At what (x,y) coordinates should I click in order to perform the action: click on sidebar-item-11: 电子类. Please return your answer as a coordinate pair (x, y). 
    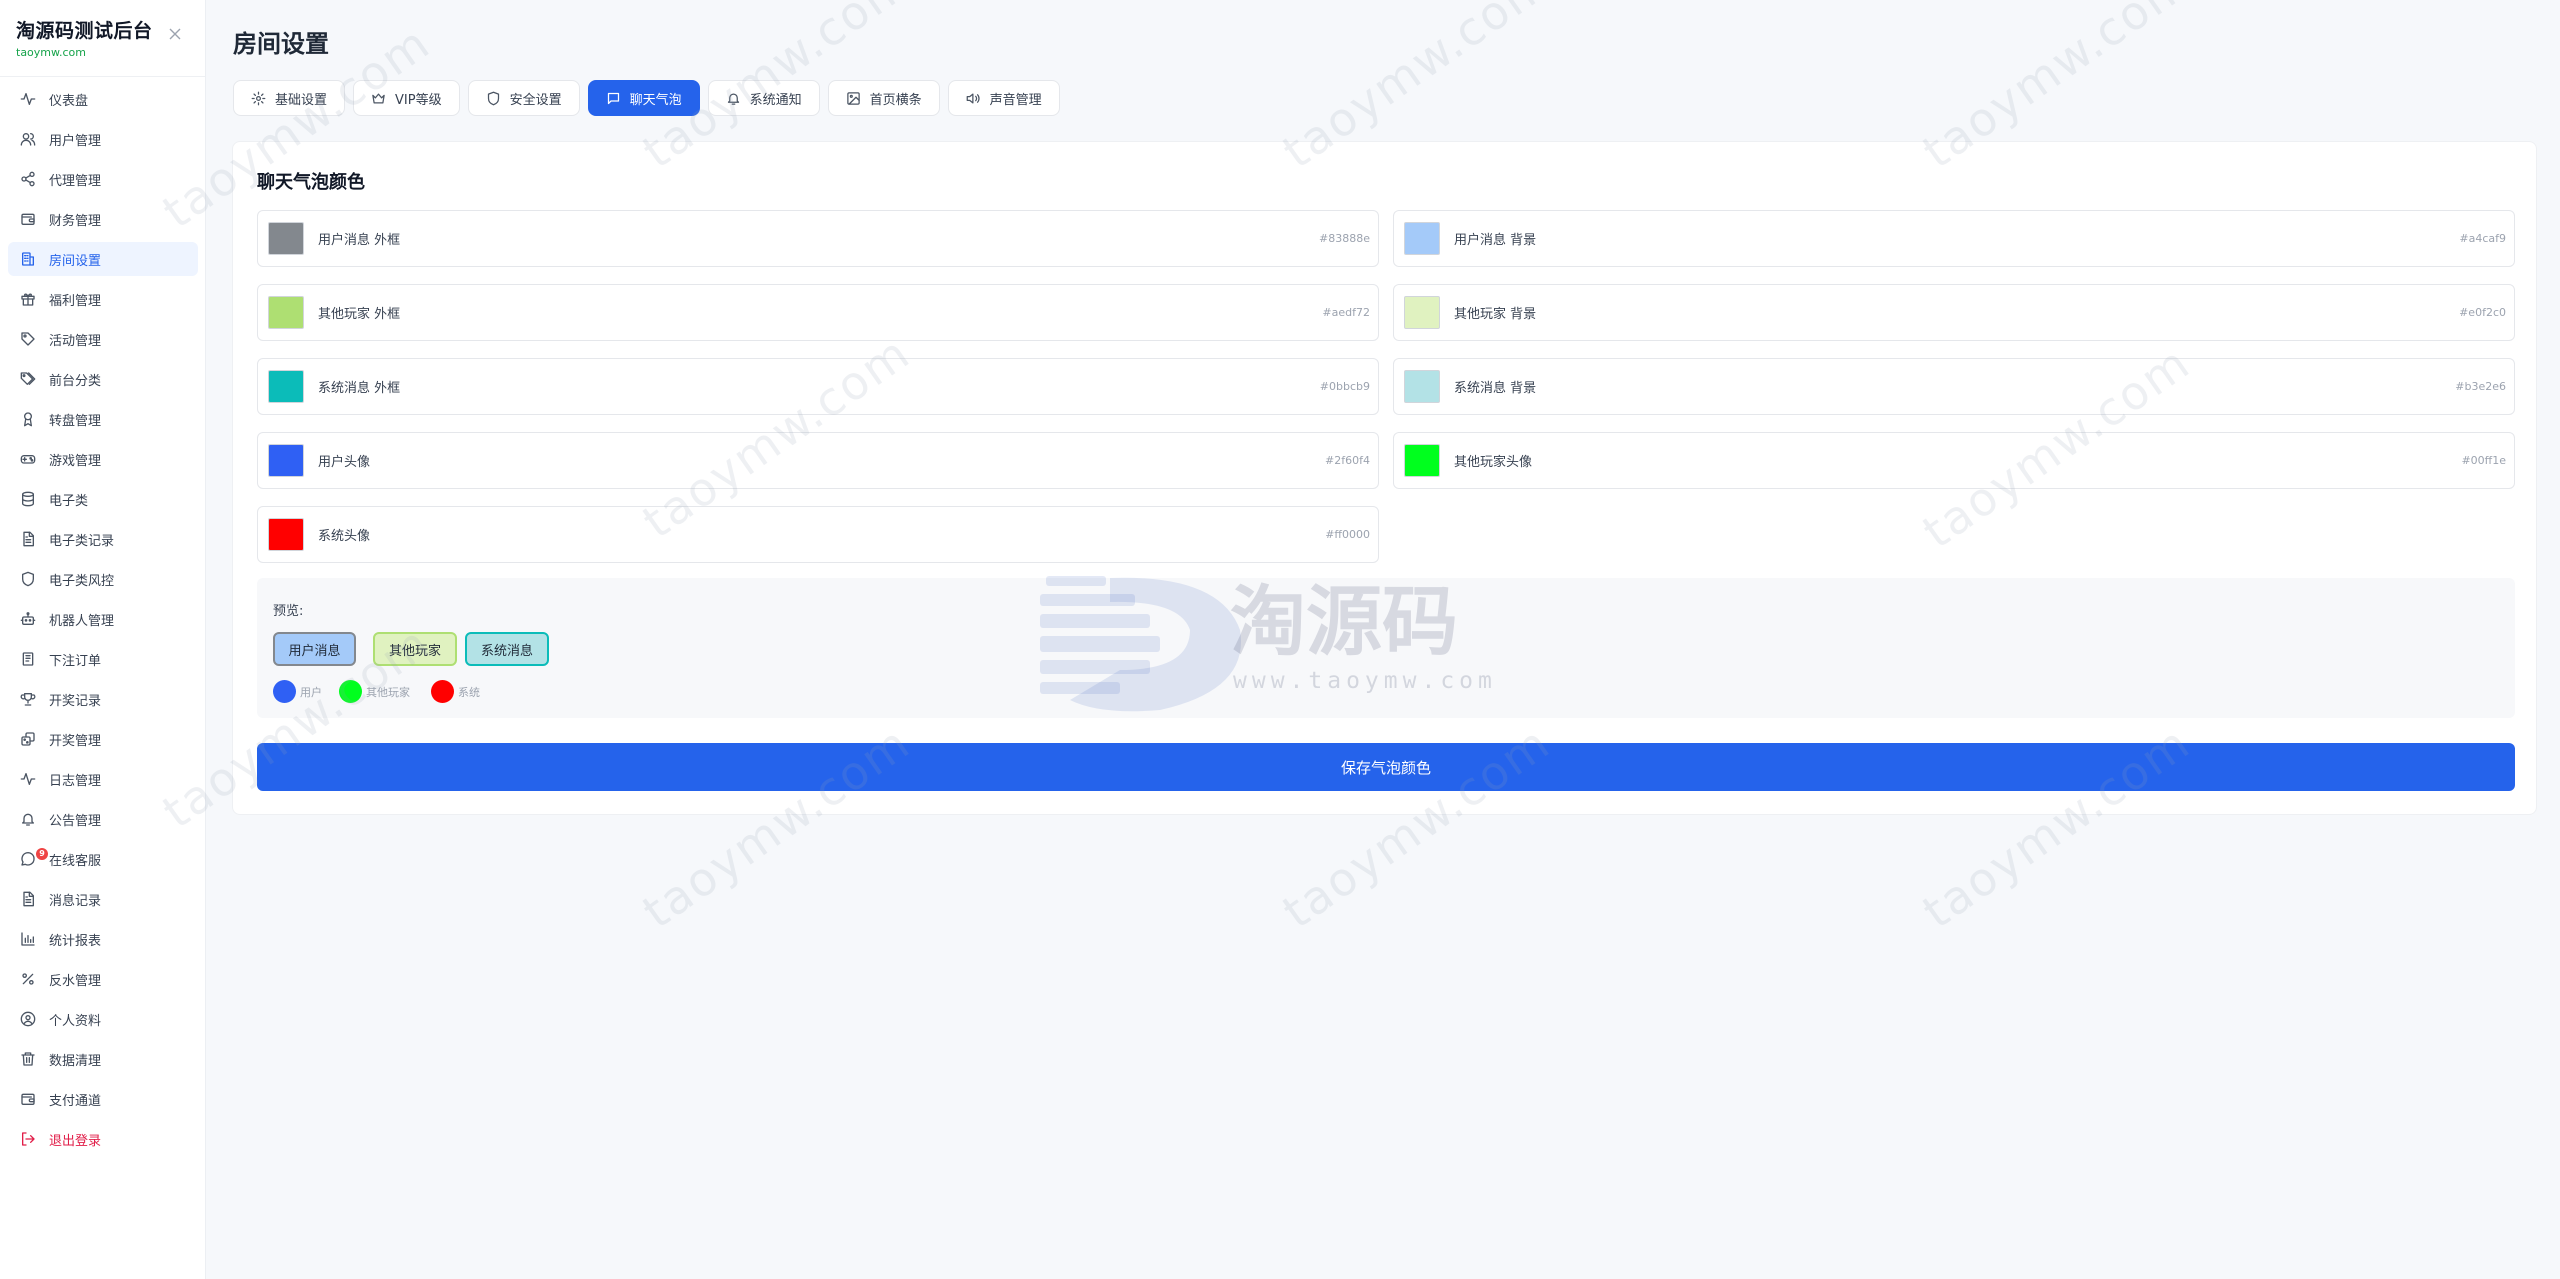
    Looking at the image, I should click on (103, 499).